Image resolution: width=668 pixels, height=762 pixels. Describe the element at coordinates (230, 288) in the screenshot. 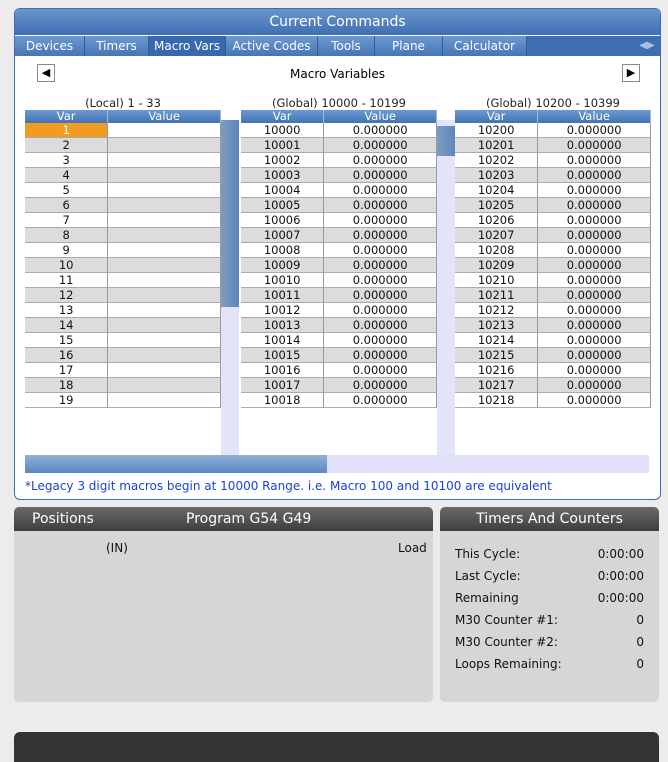

I see `local-vertical-scrollbar` at that location.